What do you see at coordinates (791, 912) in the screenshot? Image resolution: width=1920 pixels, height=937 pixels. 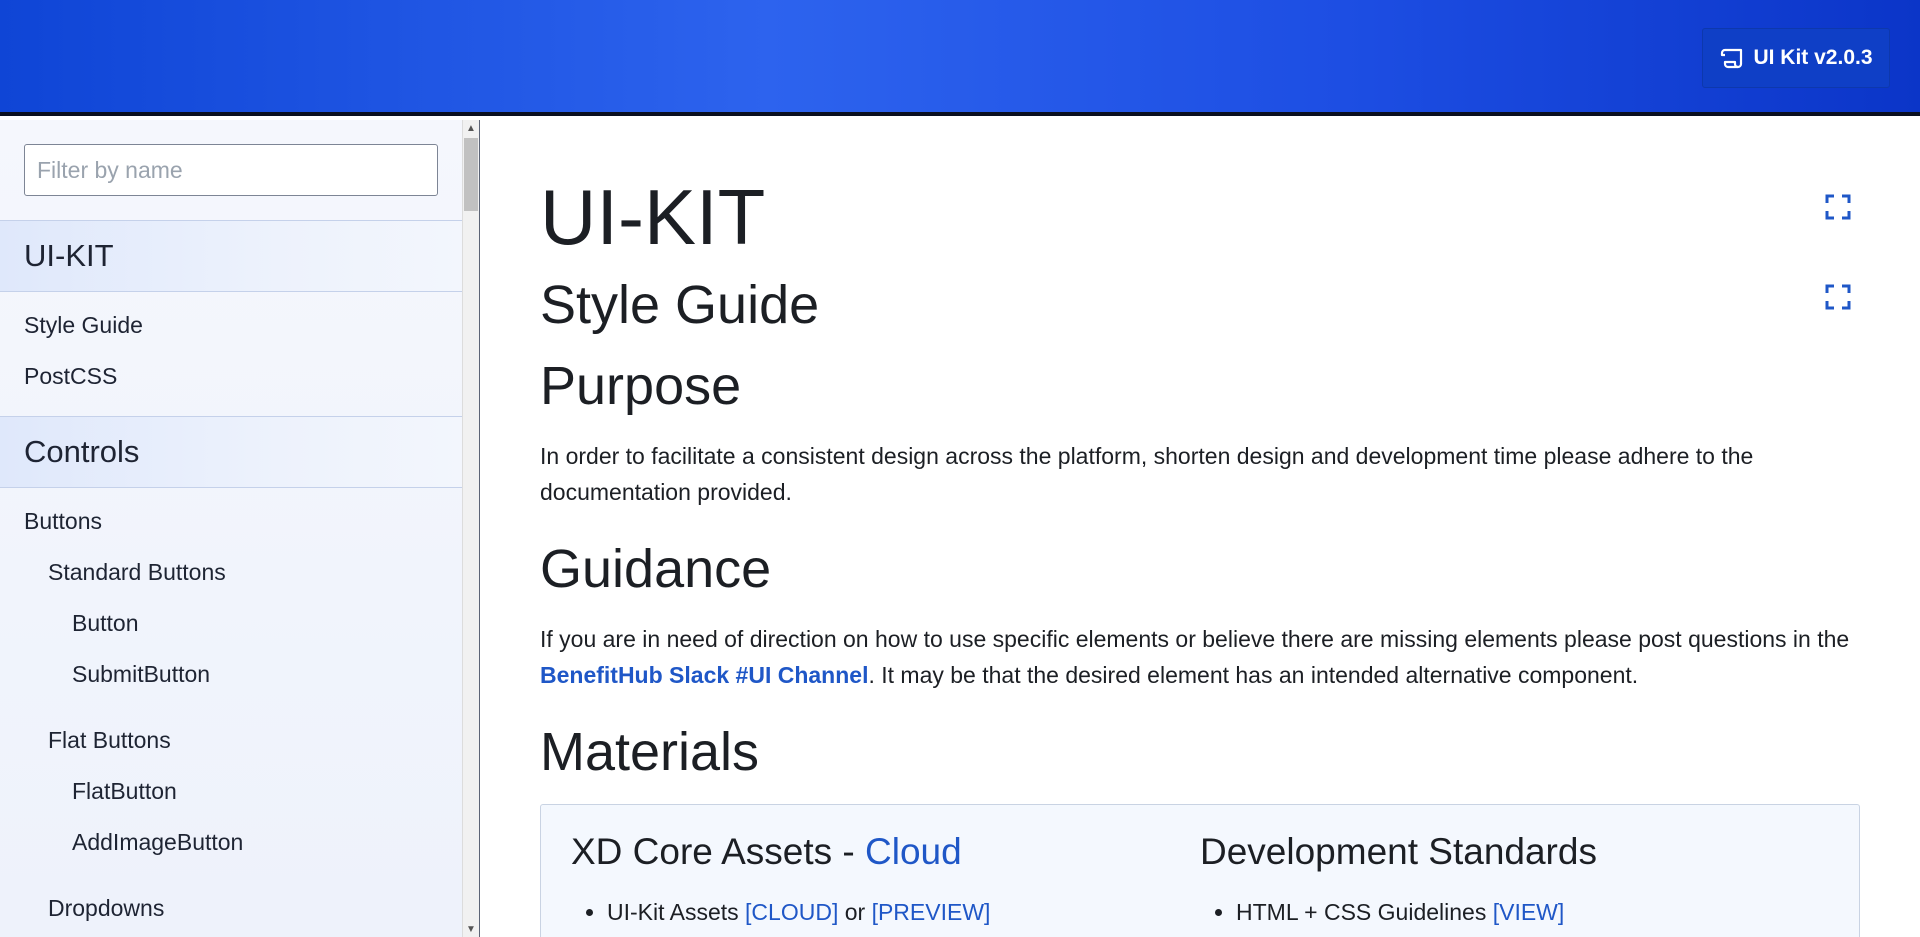 I see `assets-cloud-link: [CLOUD]` at bounding box center [791, 912].